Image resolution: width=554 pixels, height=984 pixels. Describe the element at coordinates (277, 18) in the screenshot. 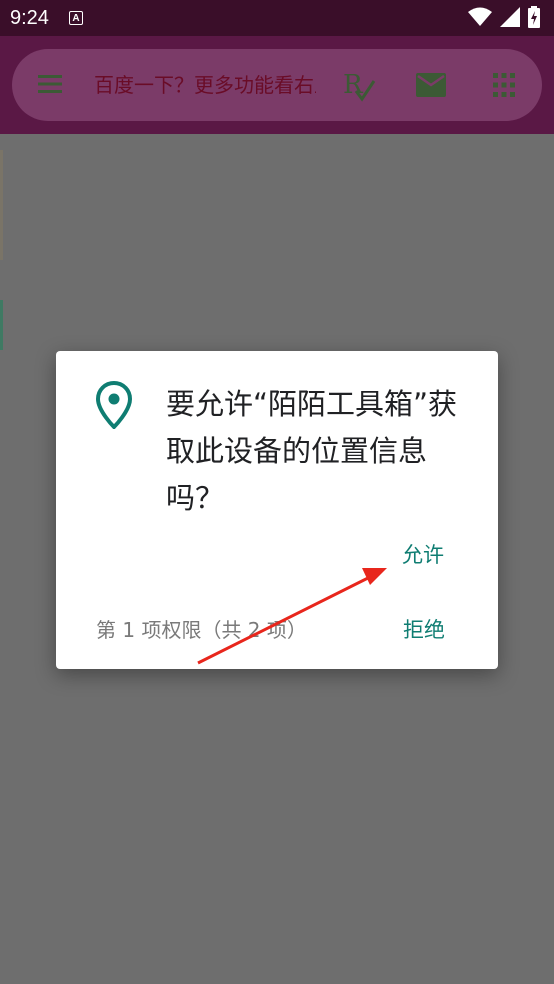

I see `status-bar: 9:24 A` at that location.